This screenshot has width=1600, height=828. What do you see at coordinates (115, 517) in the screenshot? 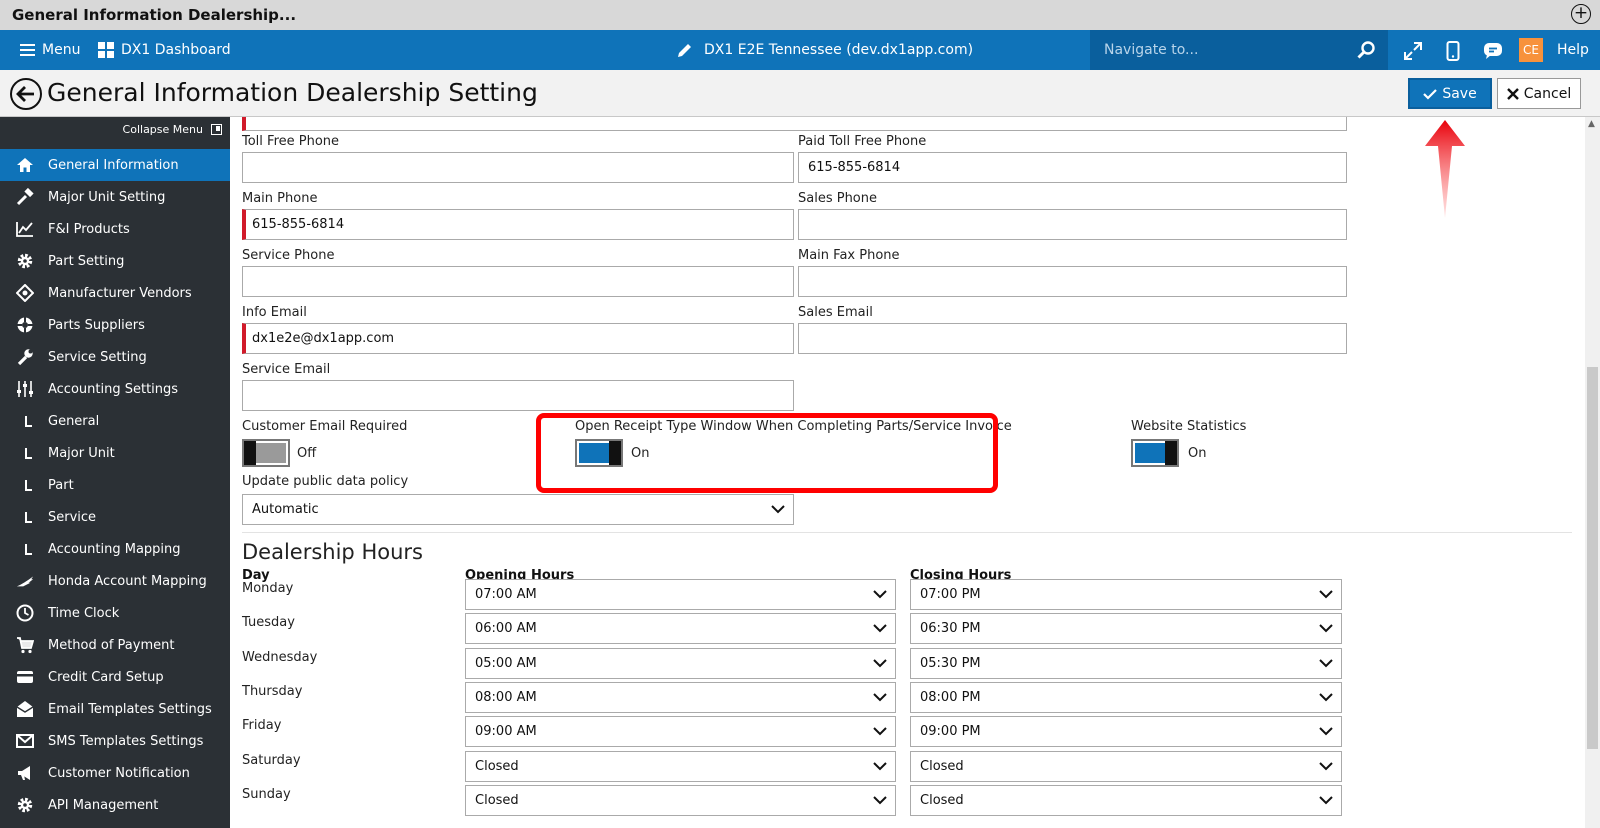
I see `sidebar-item-service: Service` at bounding box center [115, 517].